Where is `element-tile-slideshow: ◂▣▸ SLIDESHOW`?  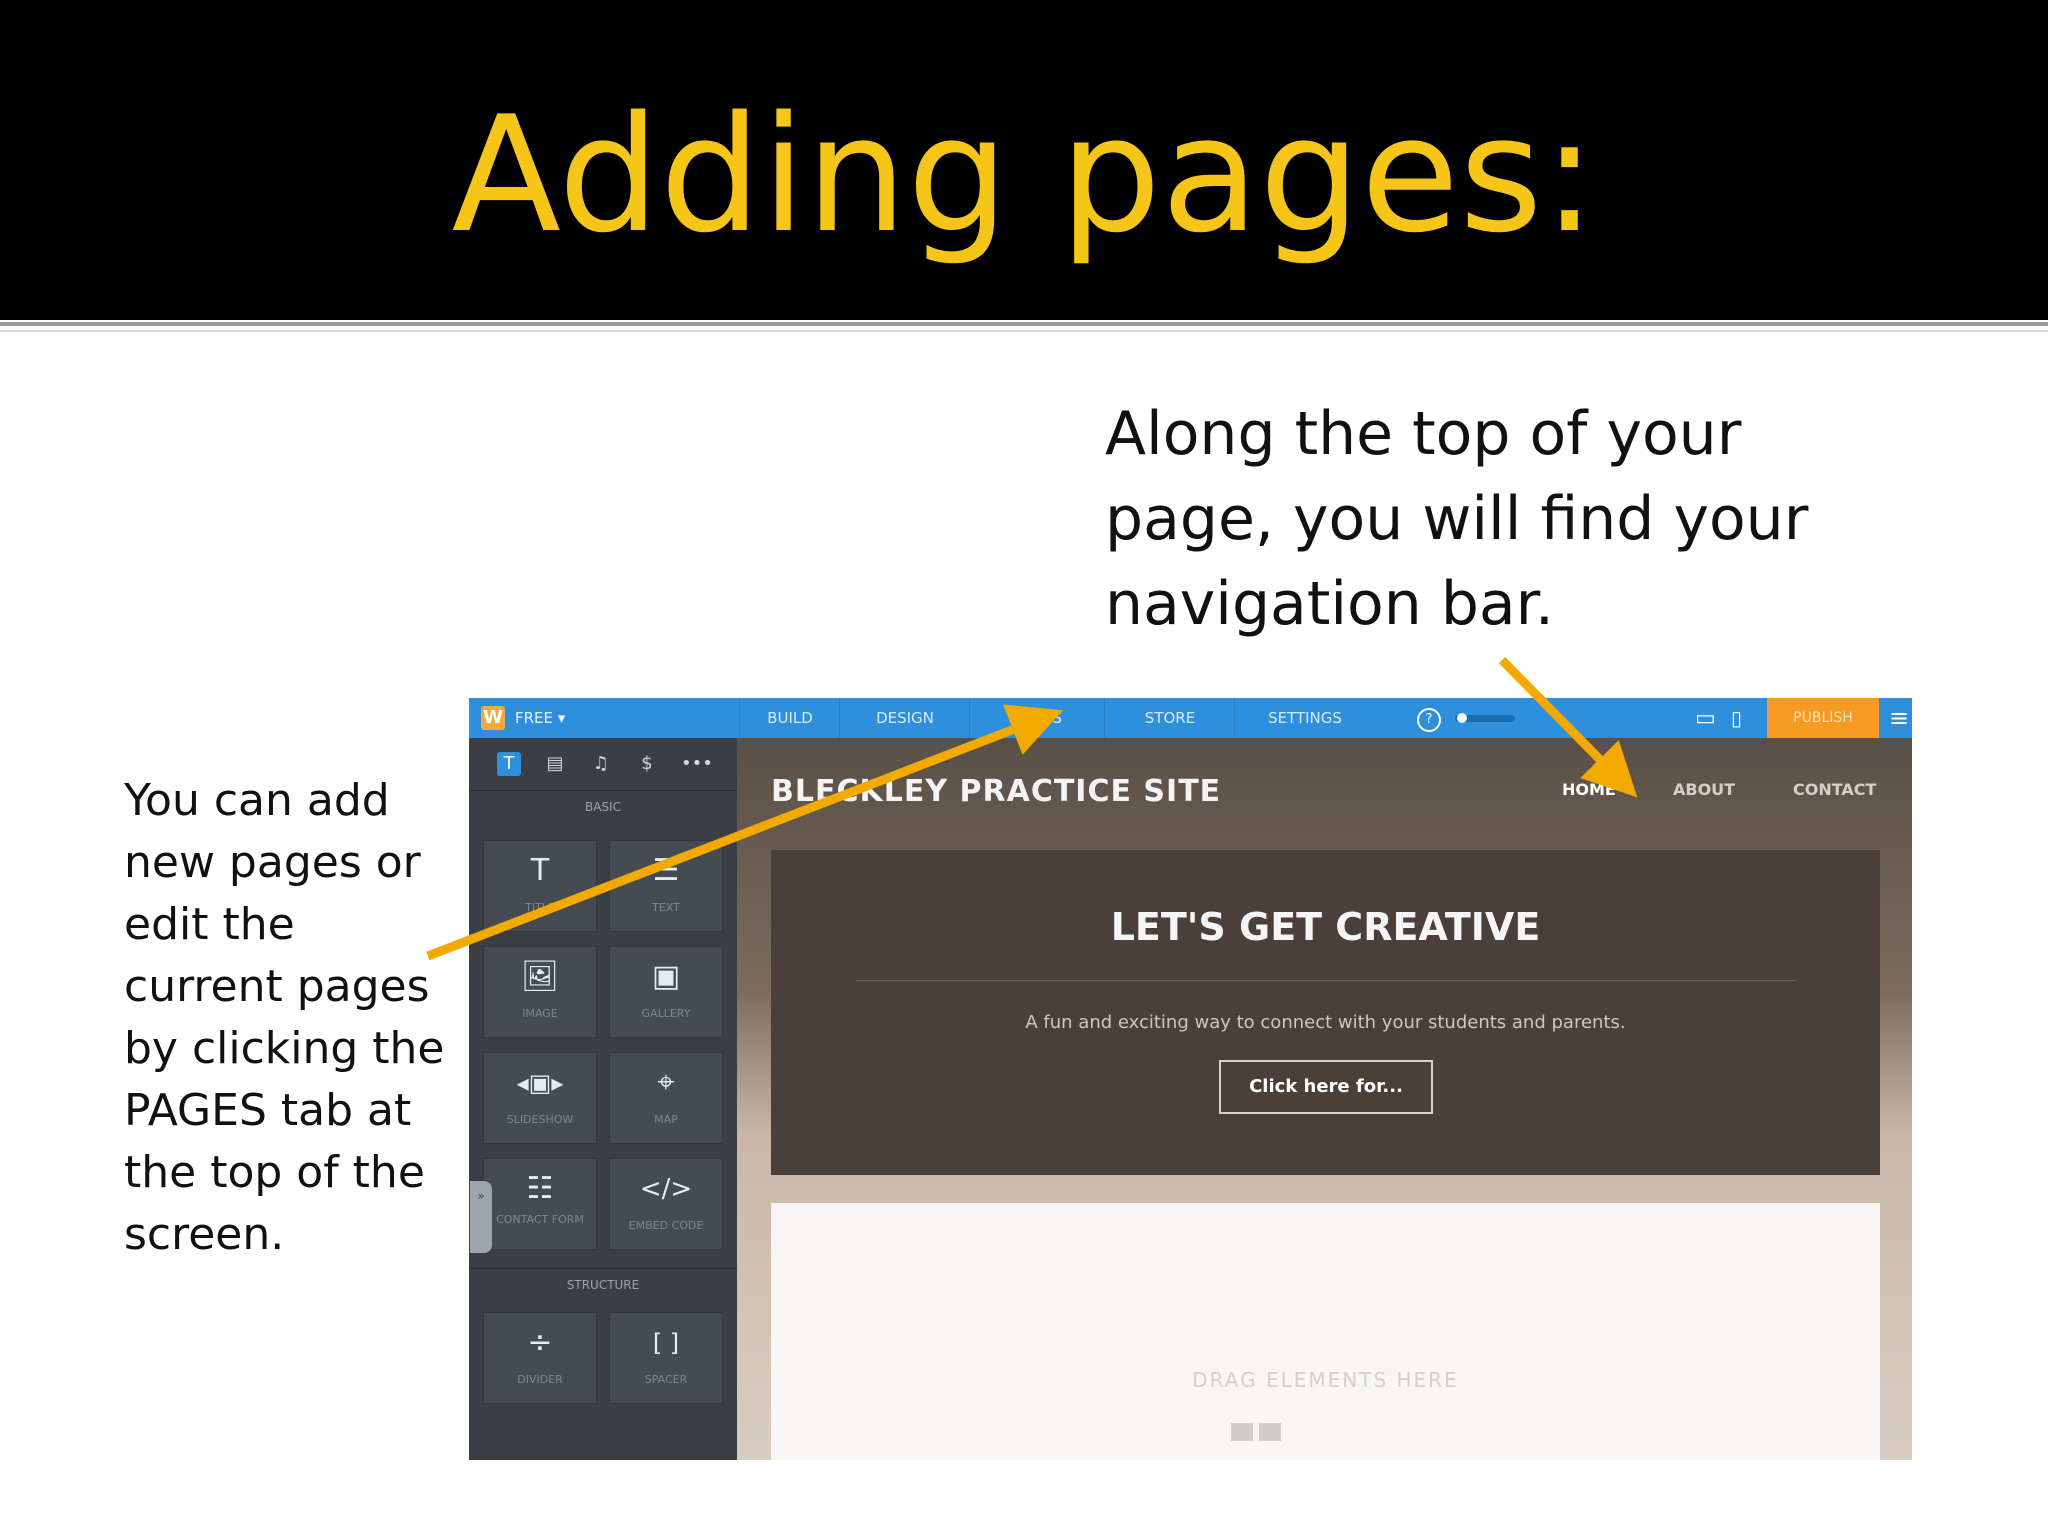 element-tile-slideshow: ◂▣▸ SLIDESHOW is located at coordinates (540, 1098).